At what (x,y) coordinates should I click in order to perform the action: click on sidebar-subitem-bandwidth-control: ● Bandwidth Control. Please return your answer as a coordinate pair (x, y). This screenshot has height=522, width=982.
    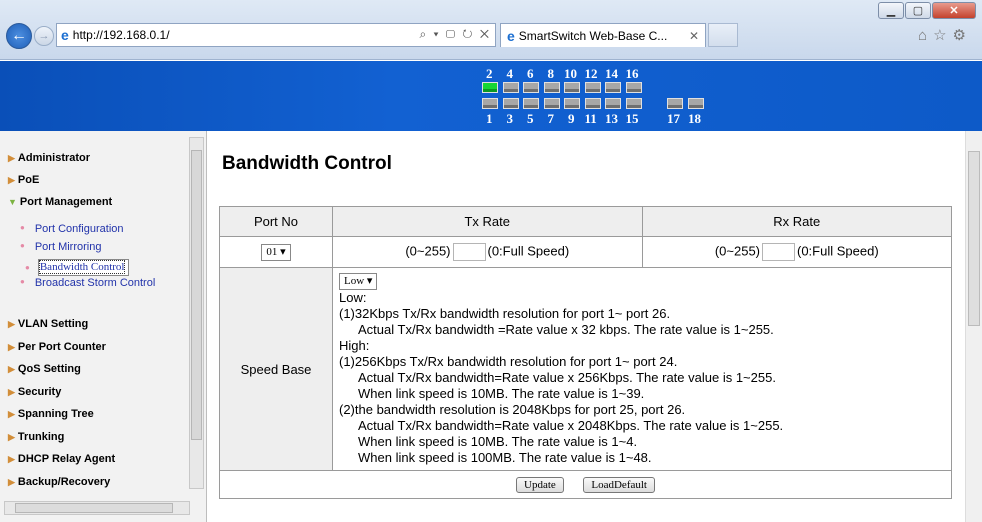
    Looking at the image, I should click on (77, 267).